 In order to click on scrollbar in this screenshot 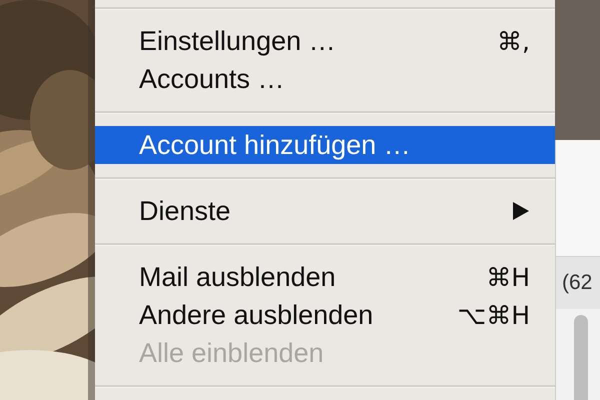, I will do `click(581, 357)`.